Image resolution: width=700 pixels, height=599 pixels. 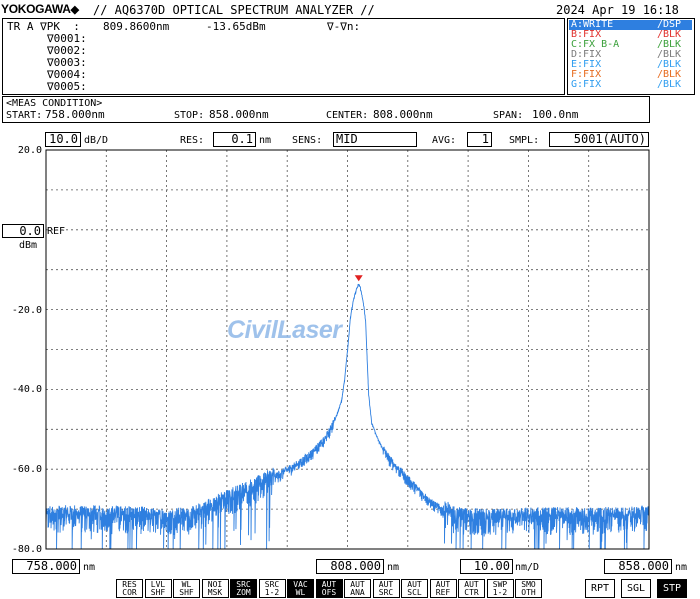 I want to click on softkey-button: AUT ANA, so click(x=357, y=588).